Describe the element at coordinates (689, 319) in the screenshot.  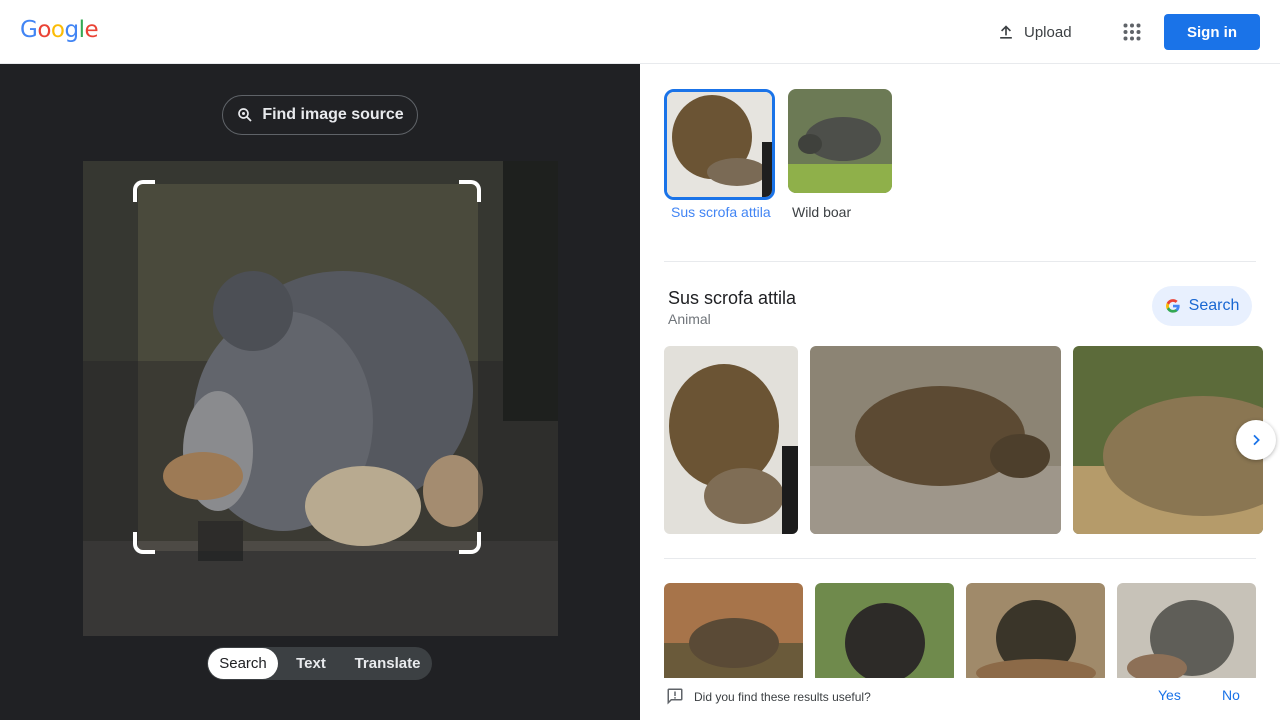
I see `entity-subtitle: Animal` at that location.